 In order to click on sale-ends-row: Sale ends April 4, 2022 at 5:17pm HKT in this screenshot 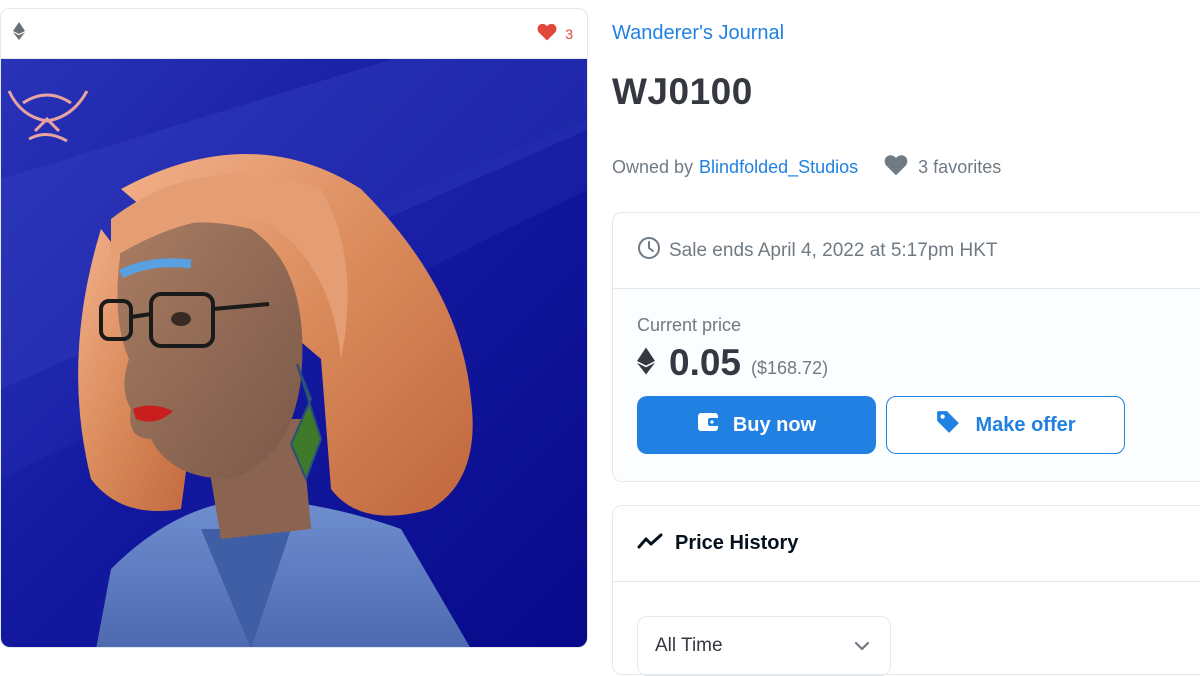, I will do `click(906, 251)`.